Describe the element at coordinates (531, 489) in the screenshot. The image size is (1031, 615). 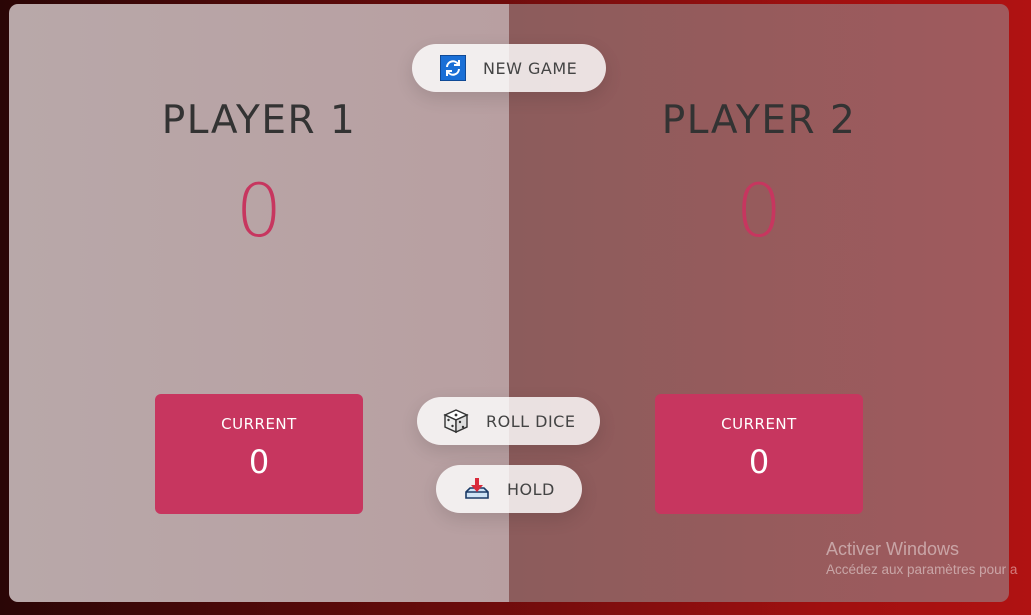
I see `hold-label: HOLD` at that location.